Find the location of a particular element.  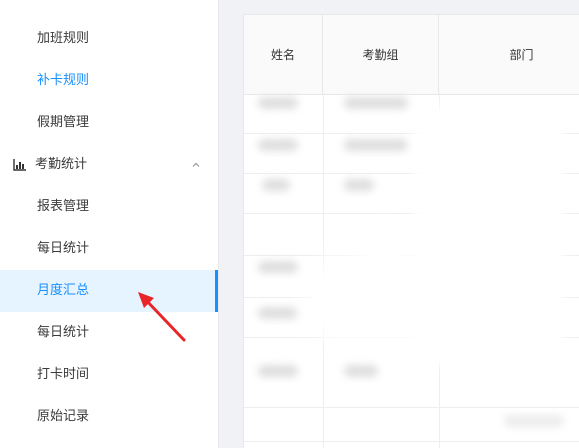

sidebar-item-overtime-rules: 加班规则 is located at coordinates (109, 39).